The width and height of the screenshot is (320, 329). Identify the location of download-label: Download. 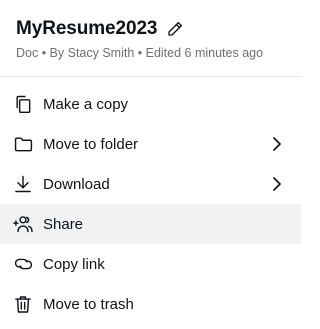
(76, 184).